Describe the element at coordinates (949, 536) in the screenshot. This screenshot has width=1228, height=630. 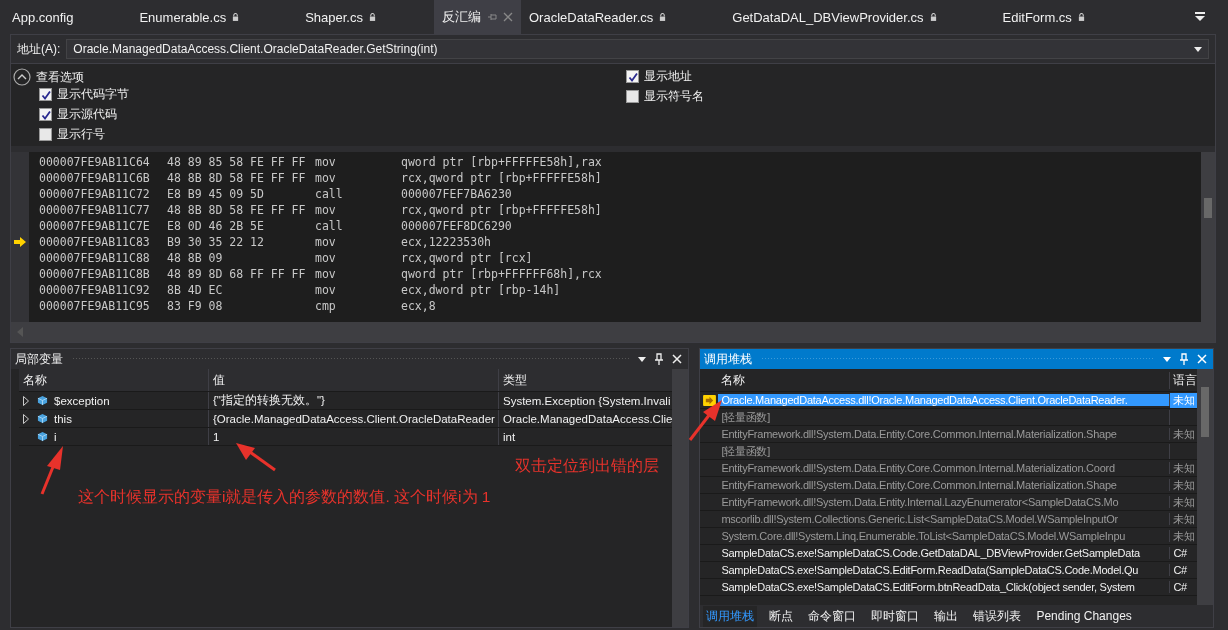
I see `stack-frame-row: System.Core.dll!System.Linq.Enumerable.ToList<SampleDataCS.Model.WSampleInpu 未知` at that location.